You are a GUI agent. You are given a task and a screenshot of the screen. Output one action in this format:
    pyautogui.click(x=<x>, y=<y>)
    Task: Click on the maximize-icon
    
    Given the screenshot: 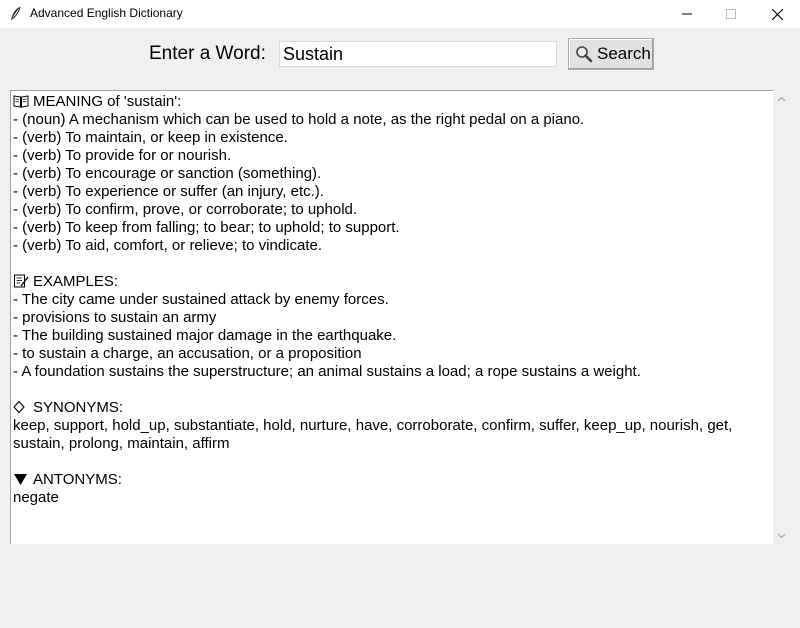 What is the action you would take?
    pyautogui.click(x=731, y=14)
    